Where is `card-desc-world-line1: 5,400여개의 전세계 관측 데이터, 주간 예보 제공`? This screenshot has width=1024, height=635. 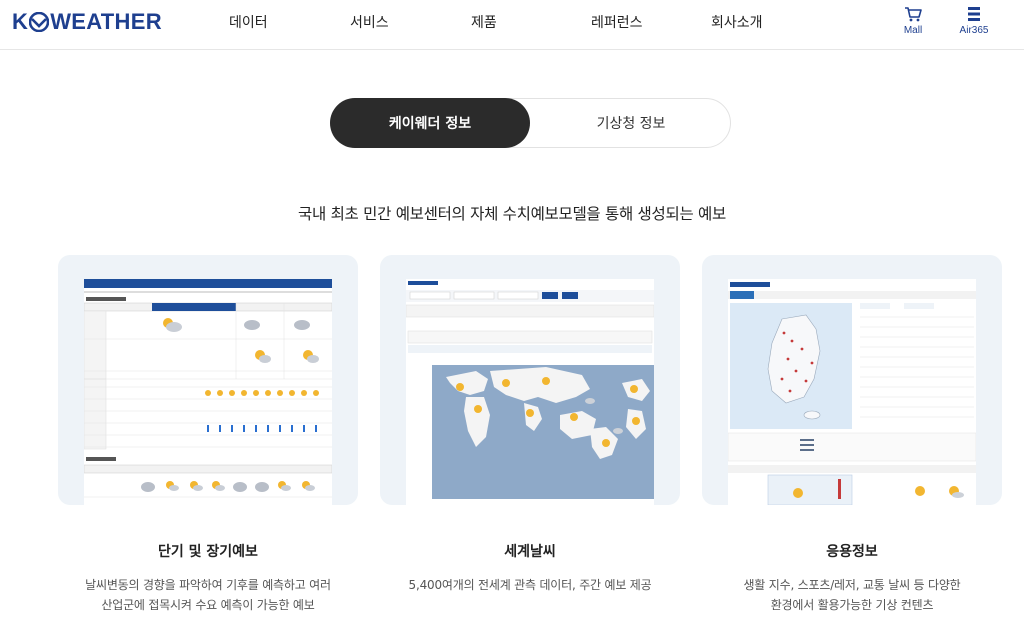 card-desc-world-line1: 5,400여개의 전세계 관측 데이터, 주간 예보 제공 is located at coordinates (530, 585).